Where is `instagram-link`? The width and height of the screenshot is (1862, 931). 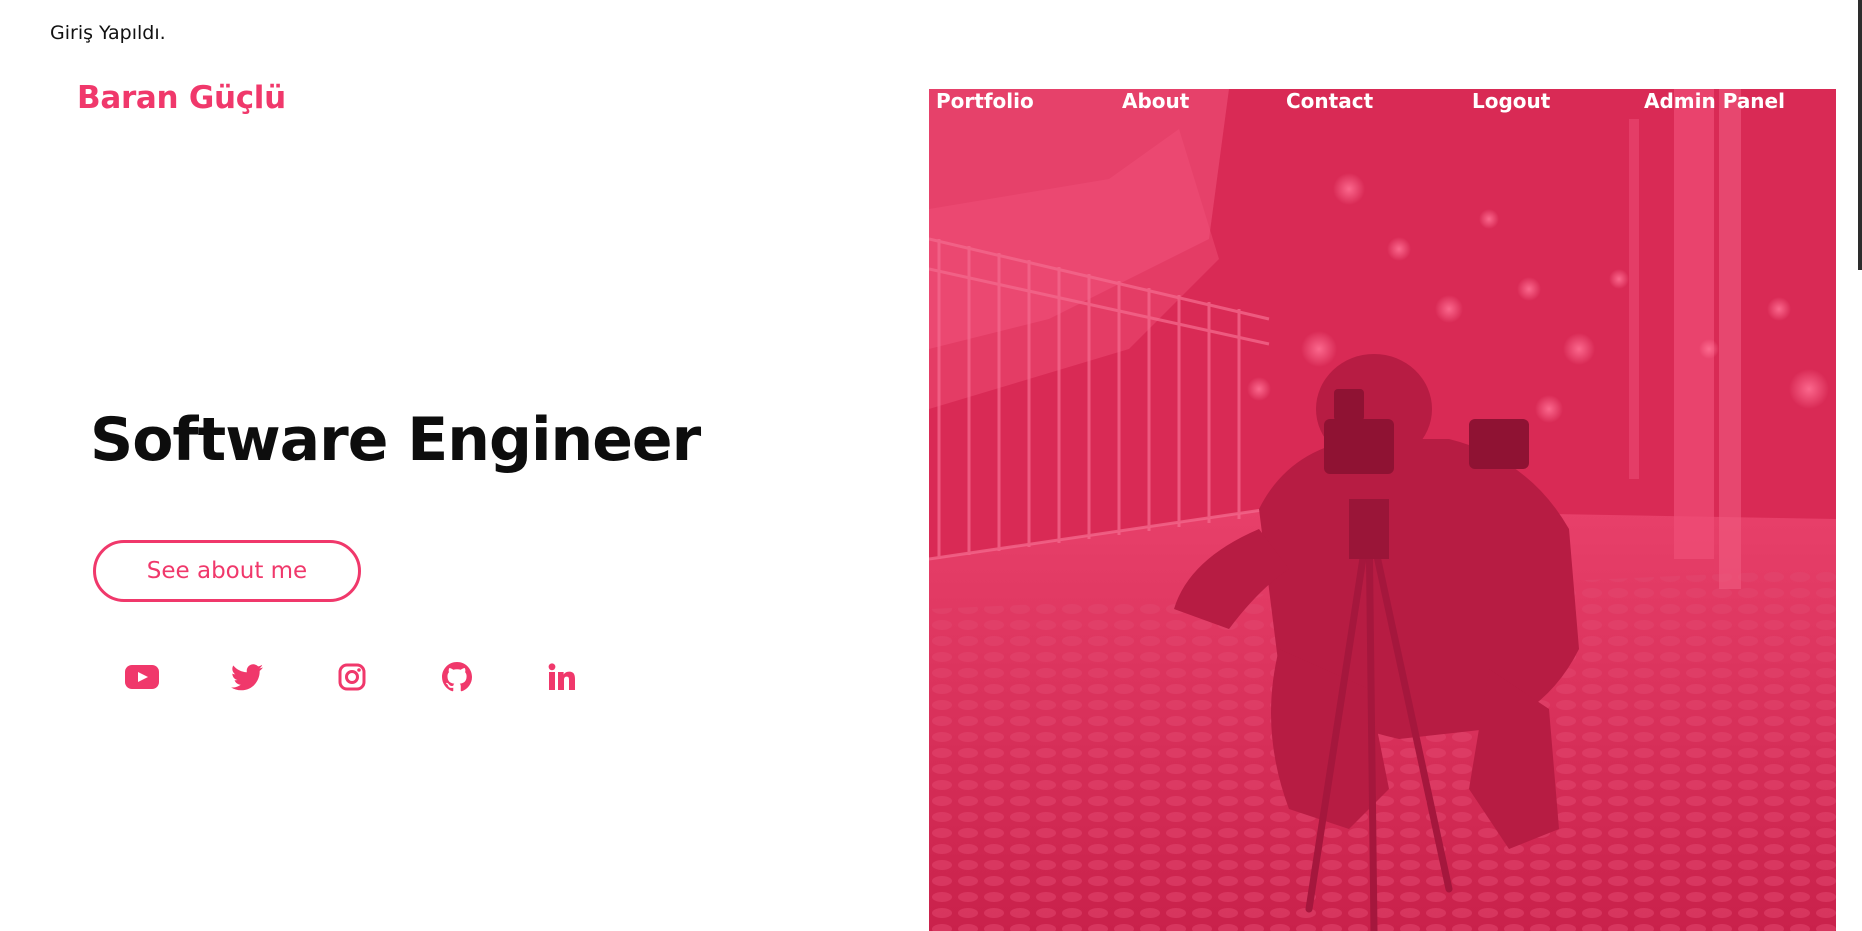
instagram-link is located at coordinates (352, 677).